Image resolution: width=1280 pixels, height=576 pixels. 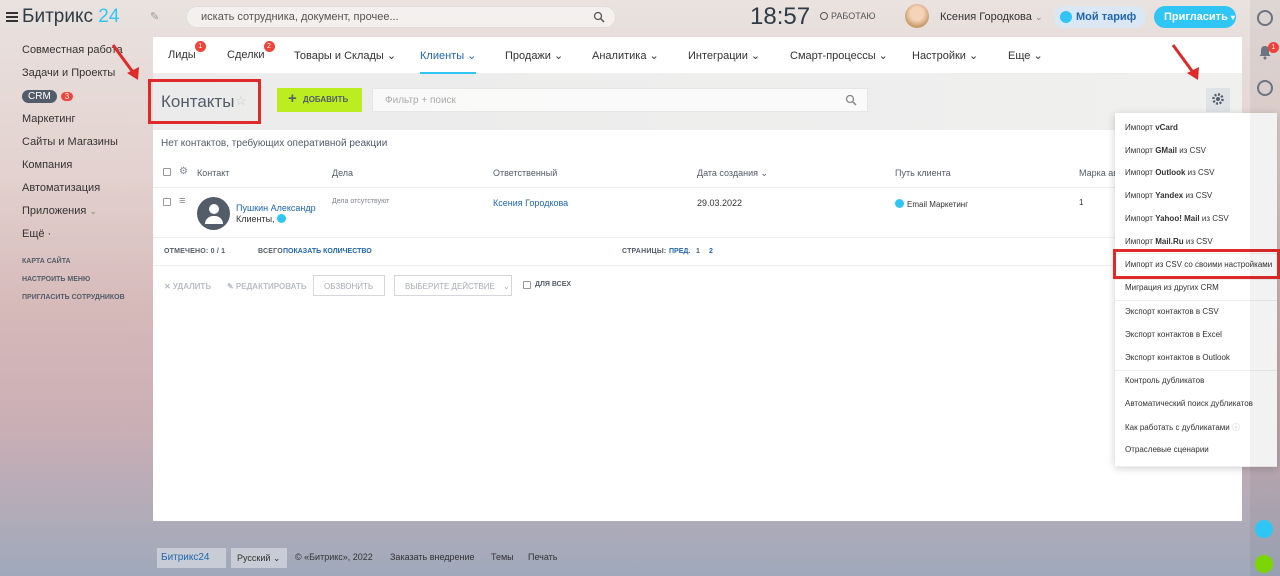 I want to click on pencil-icon: ✎, so click(x=154, y=16).